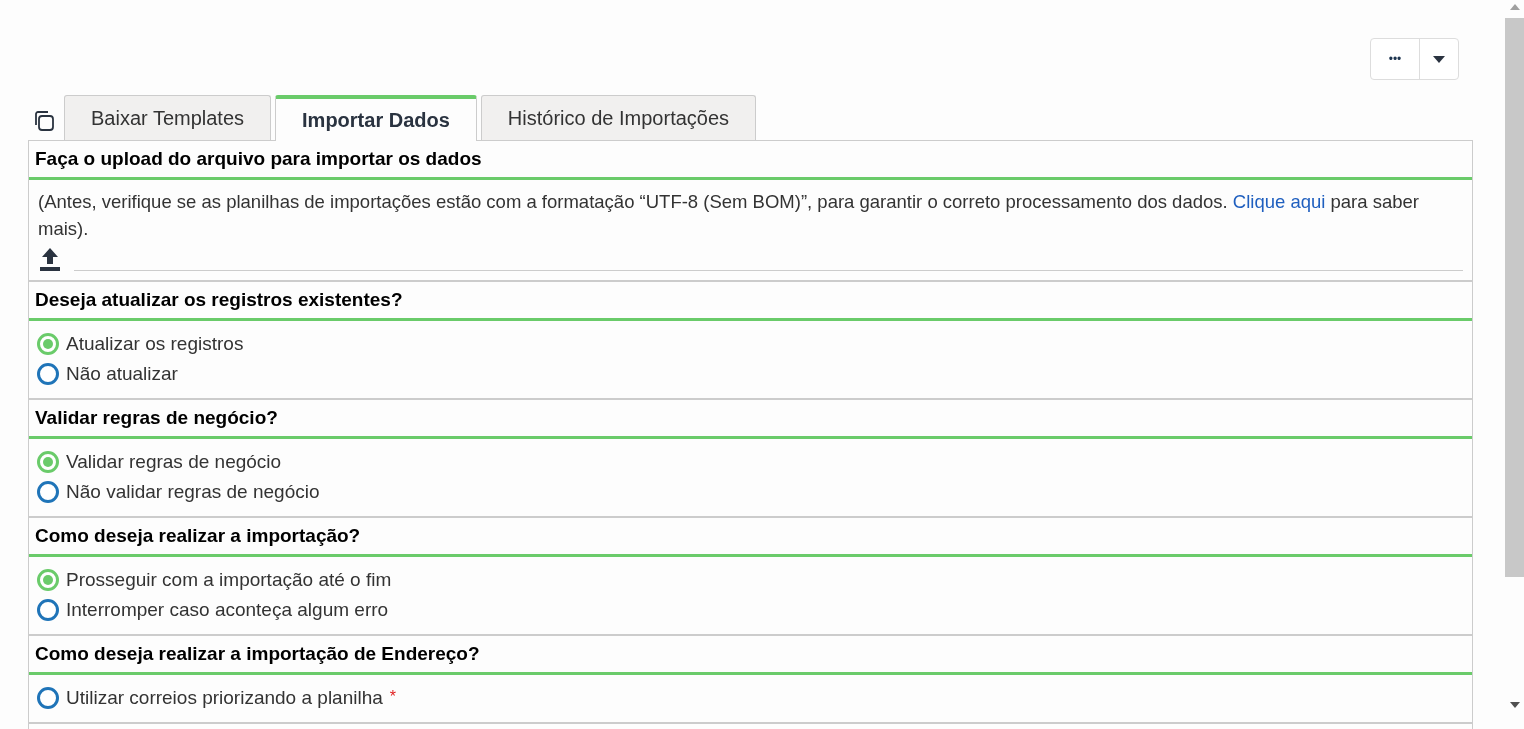 Image resolution: width=1524 pixels, height=729 pixels. Describe the element at coordinates (174, 461) in the screenshot. I see `option-label: Validar regras de negócio` at that location.